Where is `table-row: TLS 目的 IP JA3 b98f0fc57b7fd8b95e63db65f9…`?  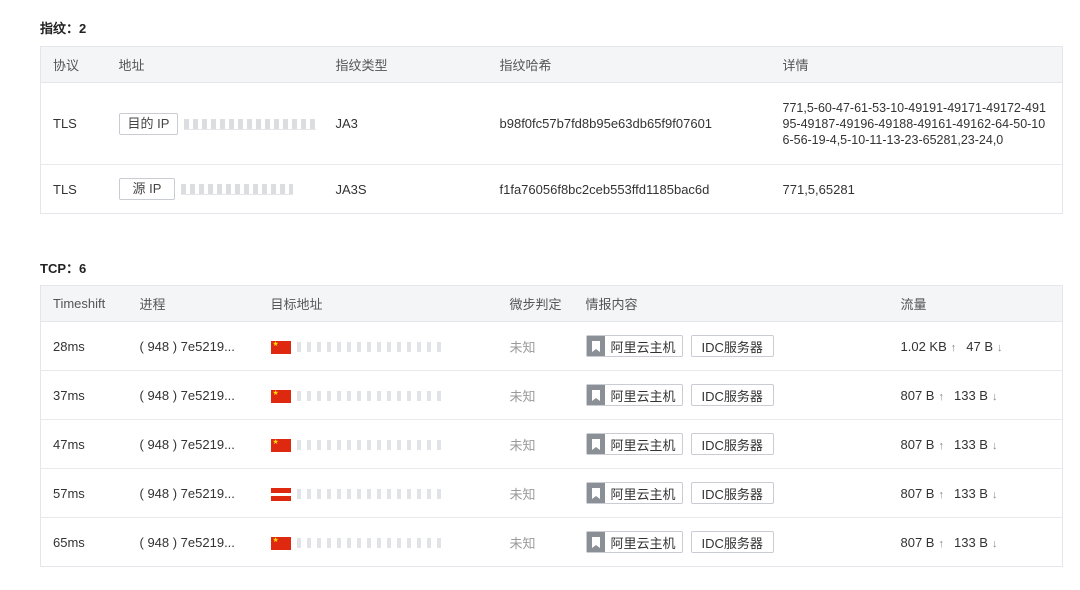 table-row: TLS 目的 IP JA3 b98f0fc57b7fd8b95e63db65f9… is located at coordinates (551, 123).